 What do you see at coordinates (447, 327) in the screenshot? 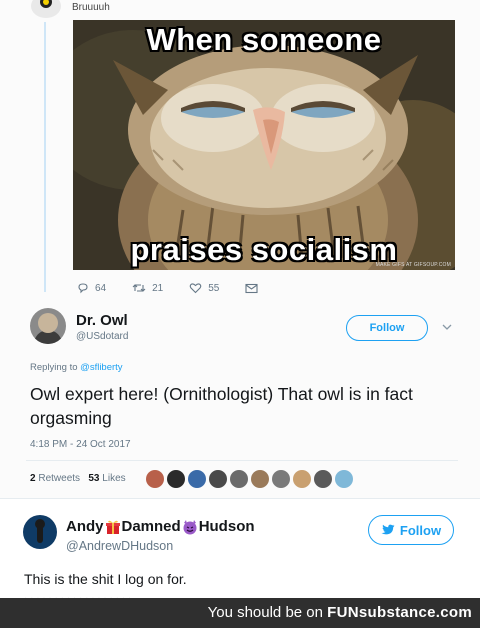
I see `chevron-down-icon` at bounding box center [447, 327].